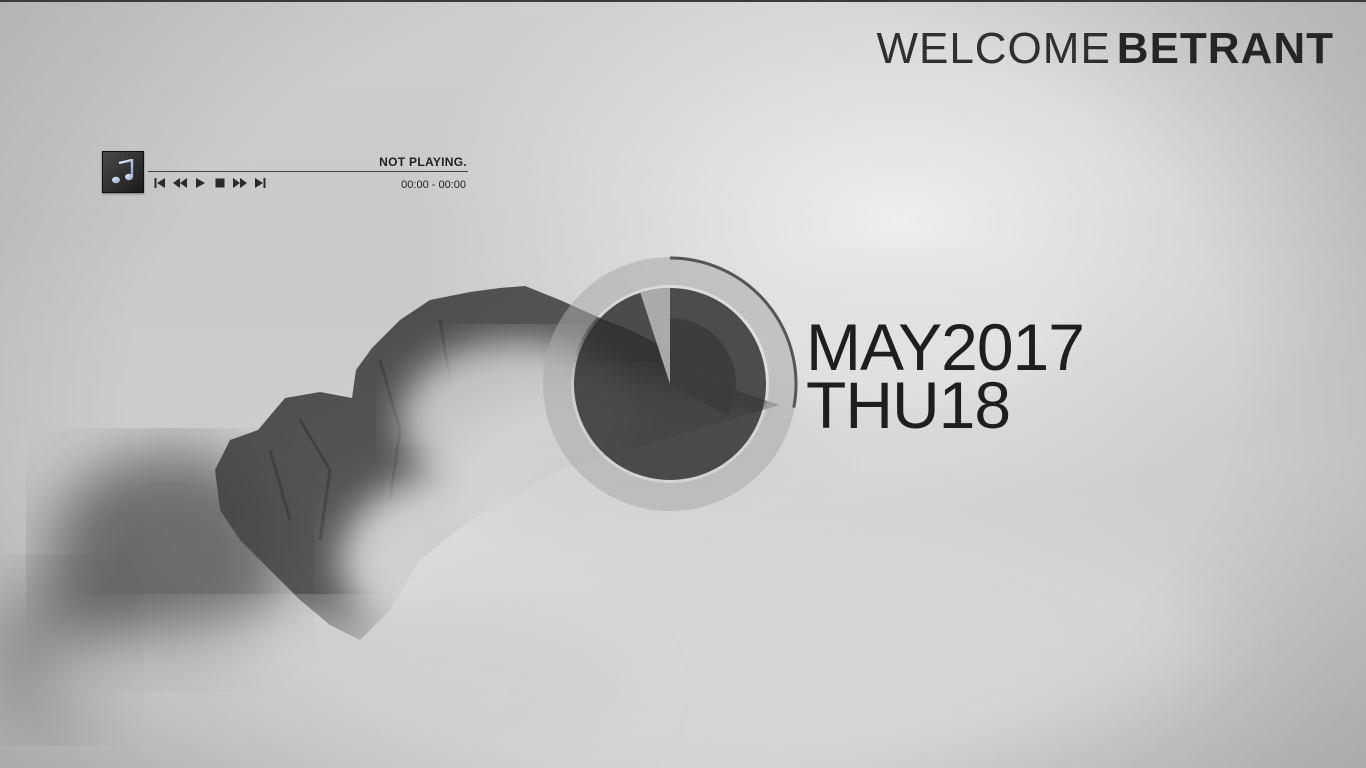 The image size is (1366, 768). Describe the element at coordinates (308, 171) in the screenshot. I see `track-progress-bar` at that location.